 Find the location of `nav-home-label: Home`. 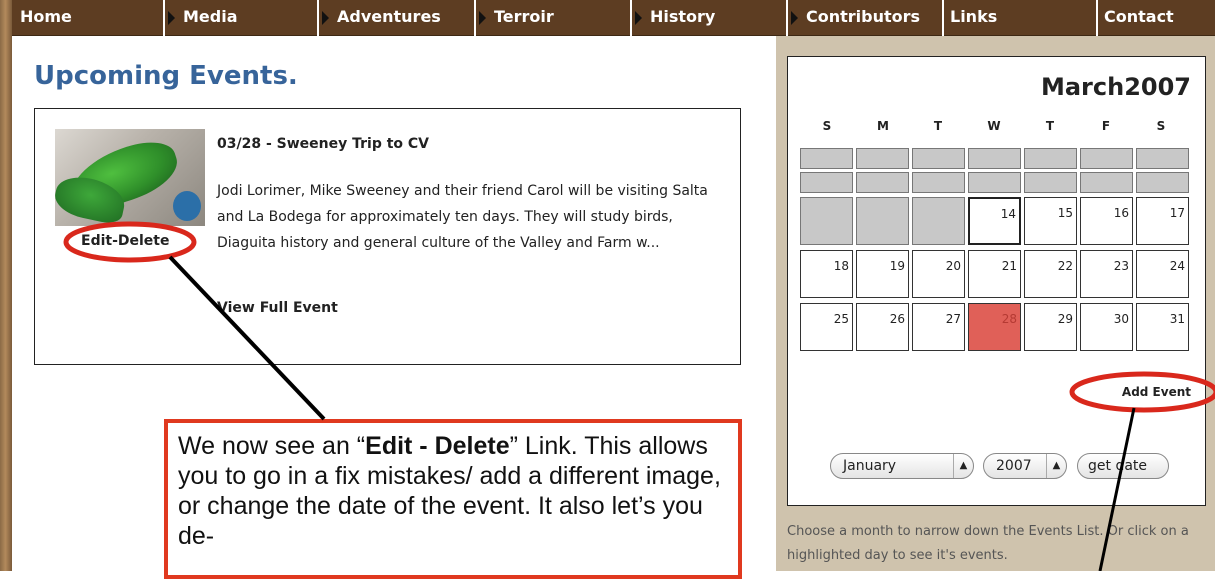

nav-home-label: Home is located at coordinates (46, 16).